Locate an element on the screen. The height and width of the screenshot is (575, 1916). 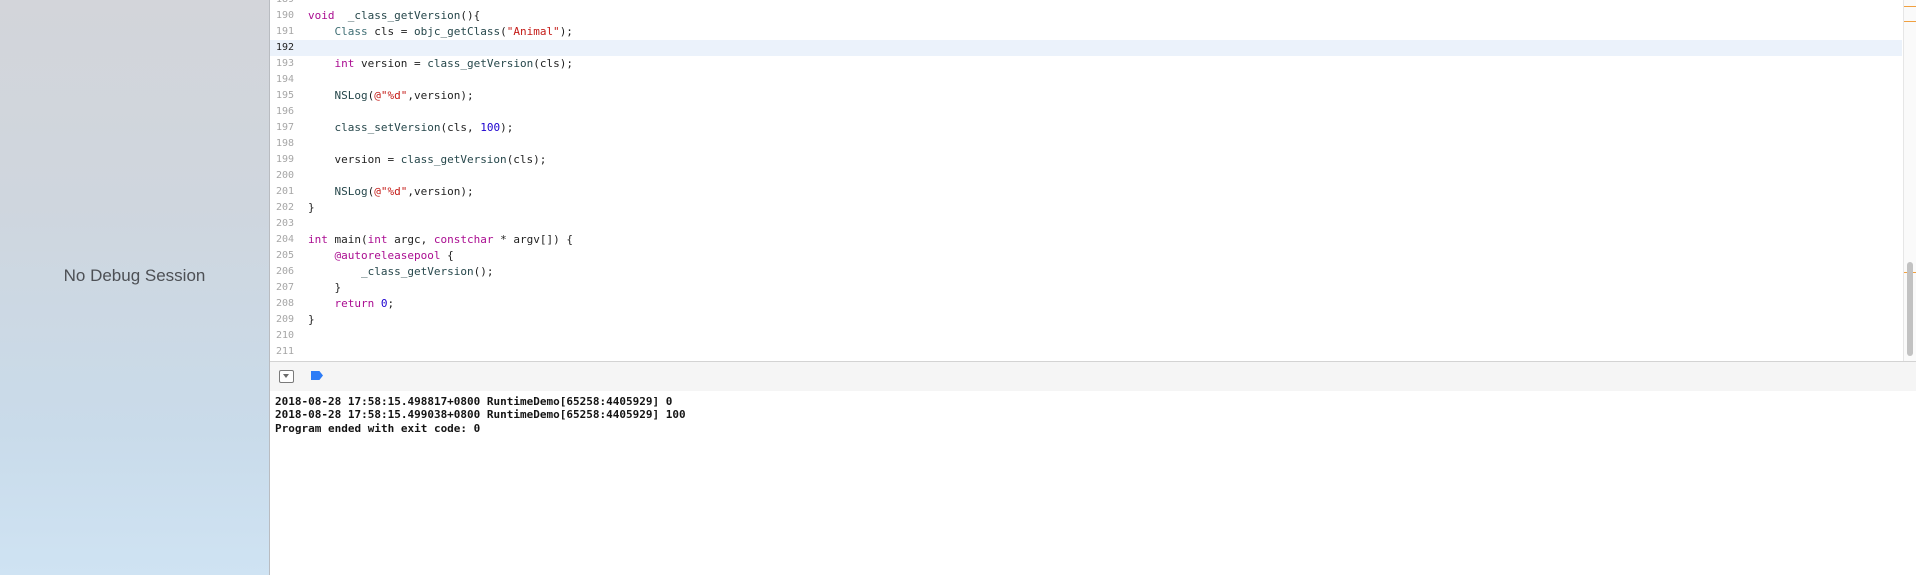
line-number: 191 is located at coordinates (284, 31).